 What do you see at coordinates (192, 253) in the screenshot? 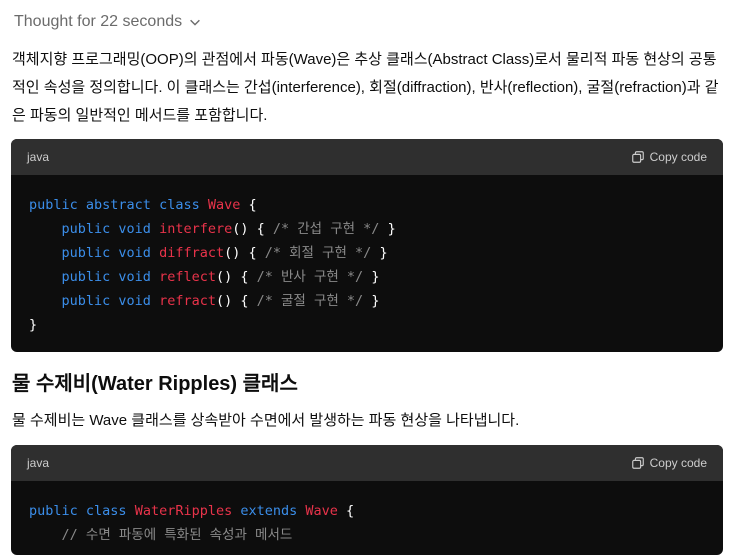
I see `code-token: diffract` at bounding box center [192, 253].